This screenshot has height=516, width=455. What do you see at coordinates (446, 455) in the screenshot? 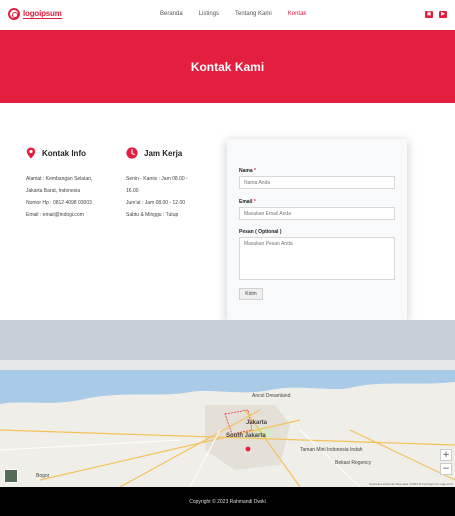
I see `zoom-in-button: +` at bounding box center [446, 455].